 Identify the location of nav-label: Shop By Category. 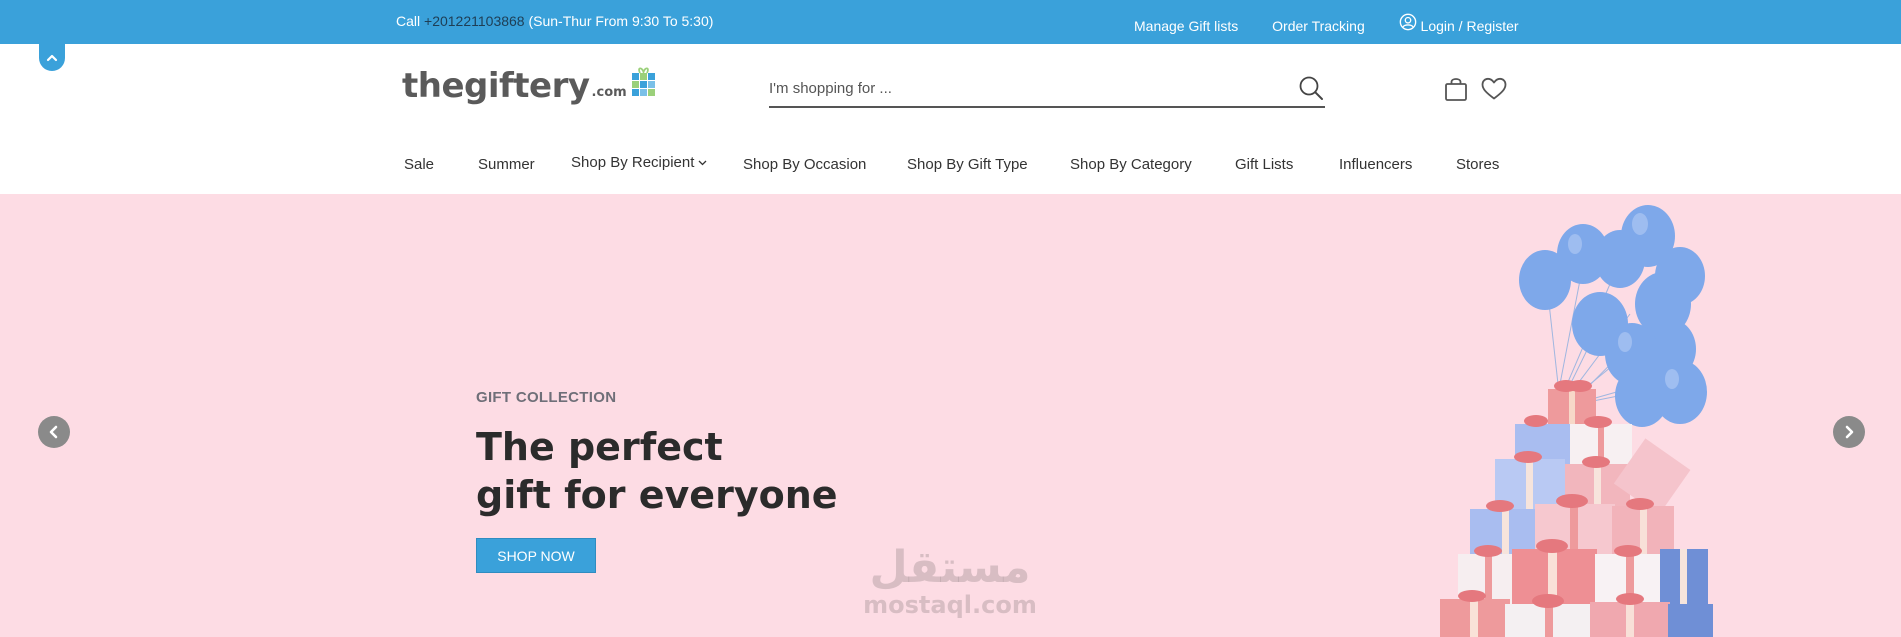
(1131, 164).